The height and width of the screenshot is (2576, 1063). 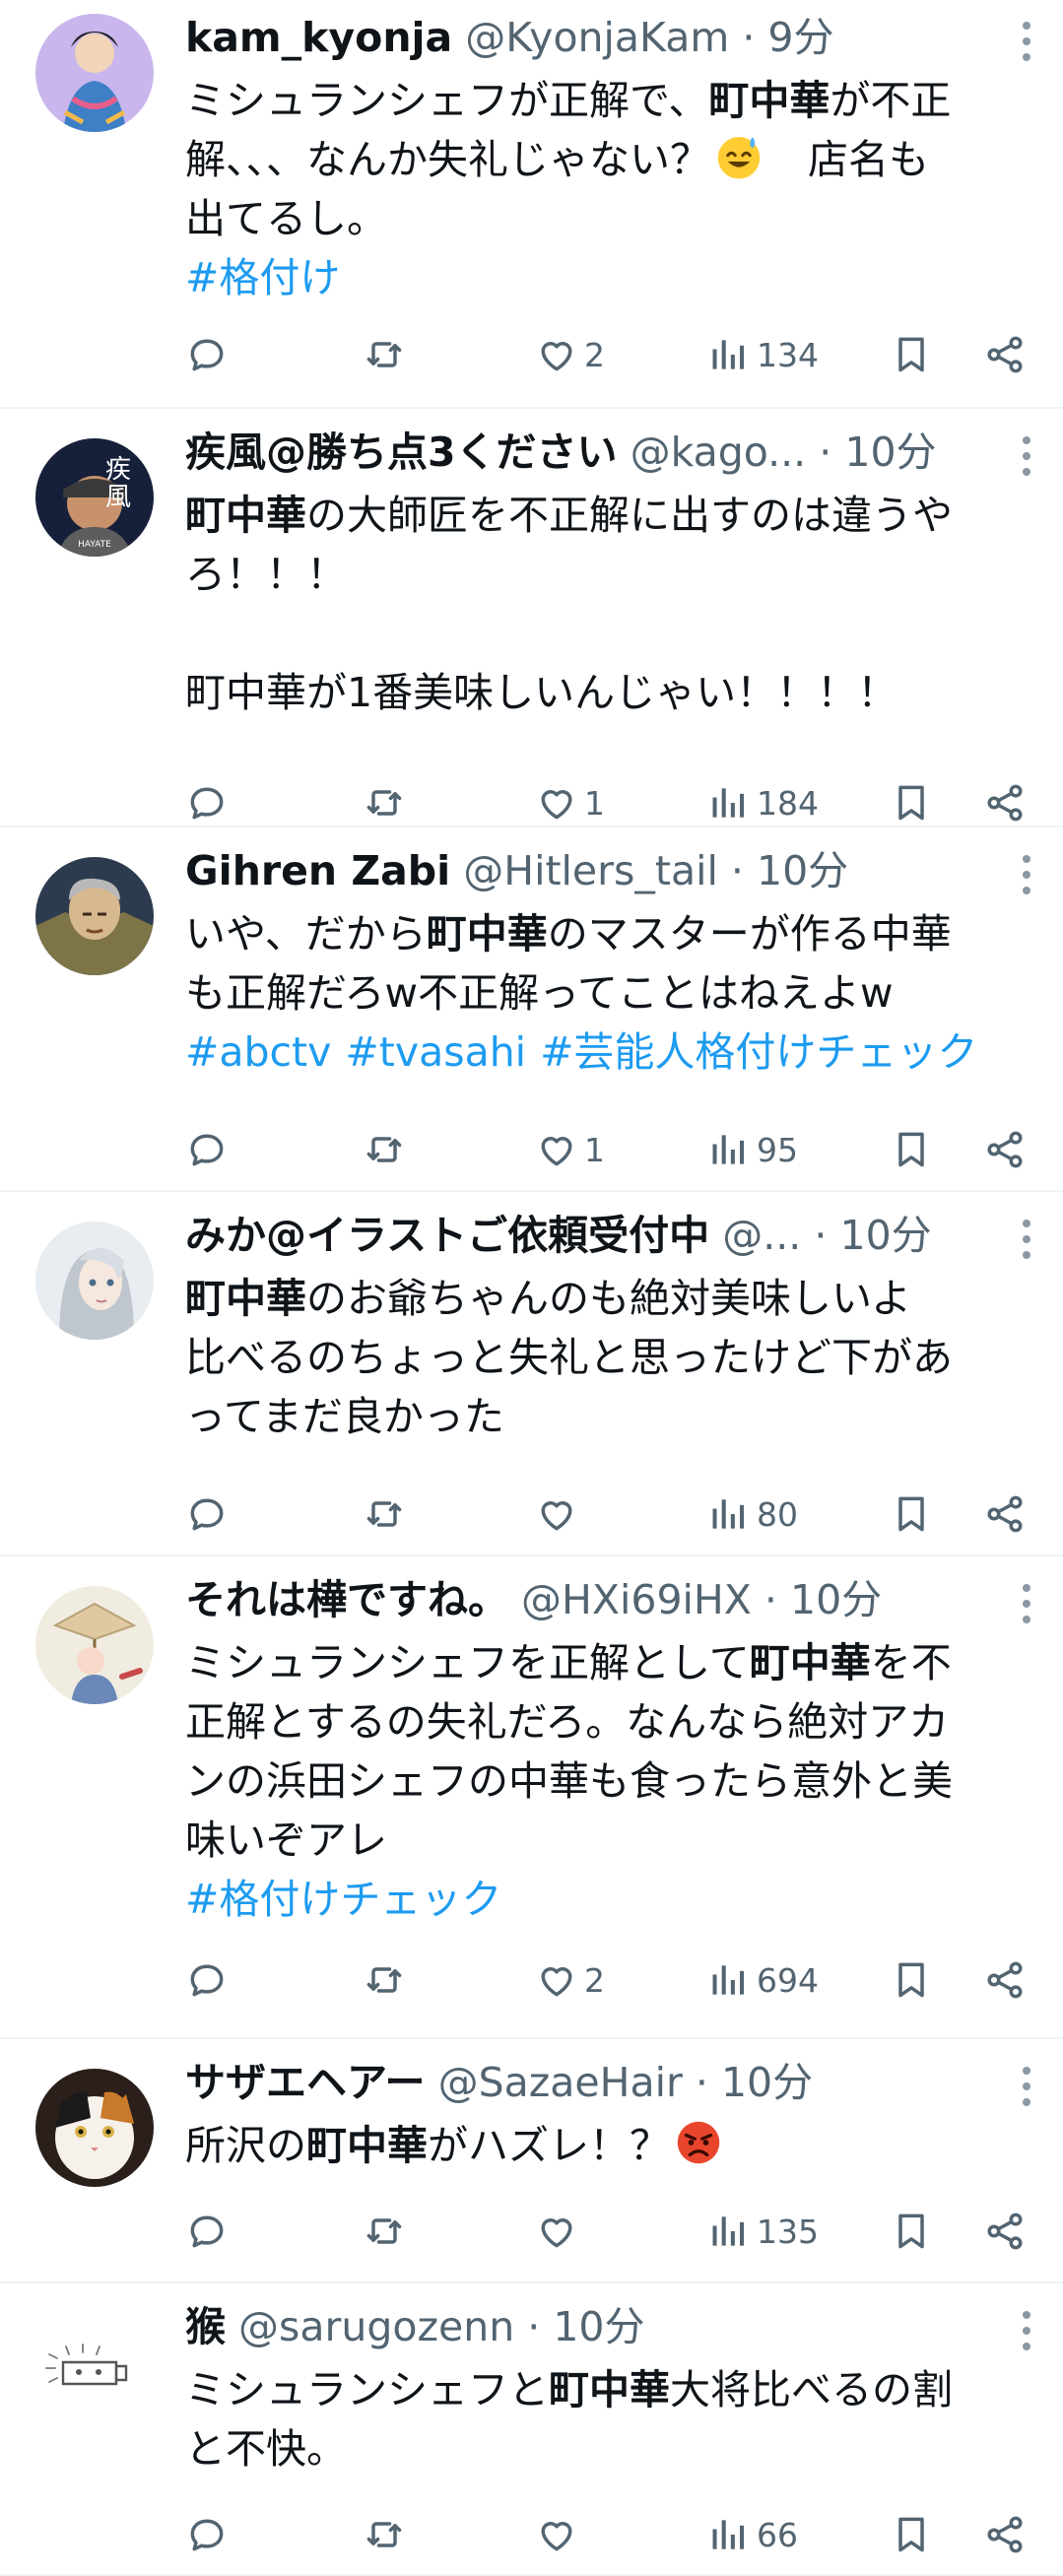 What do you see at coordinates (763, 803) in the screenshot?
I see `views-button: 184` at bounding box center [763, 803].